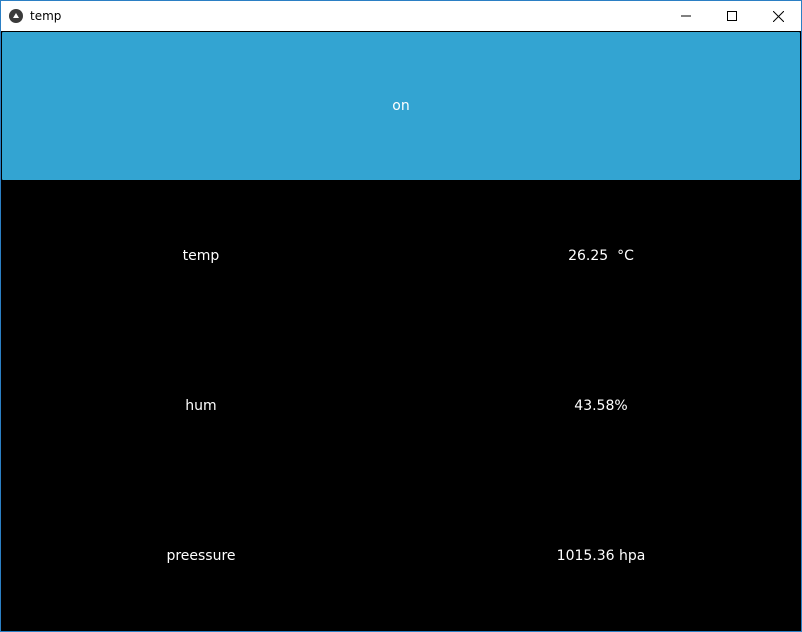 This screenshot has width=802, height=632. I want to click on reading-value: 1015.36 hpa, so click(601, 556).